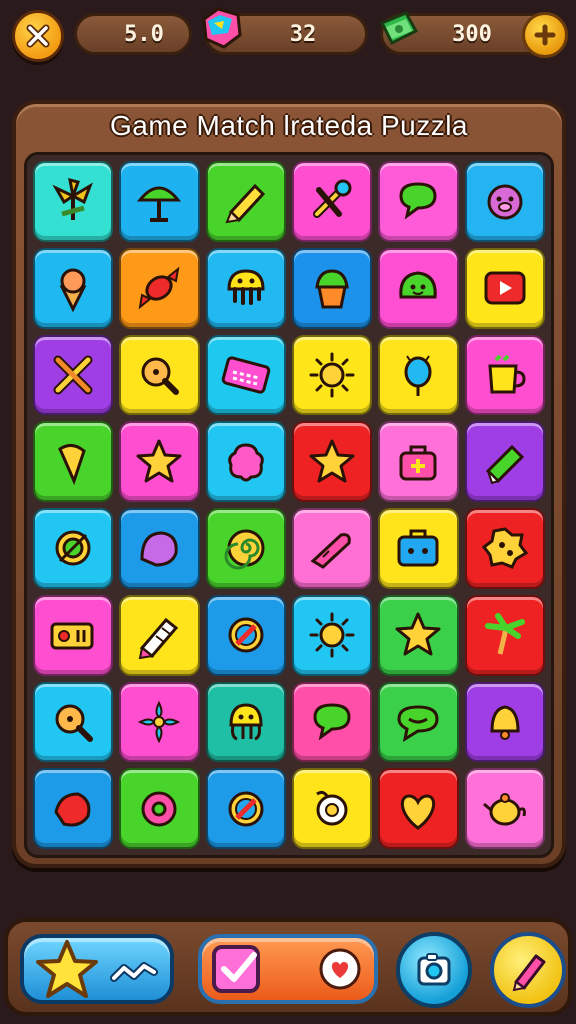  I want to click on checklist-heart-button, so click(288, 969).